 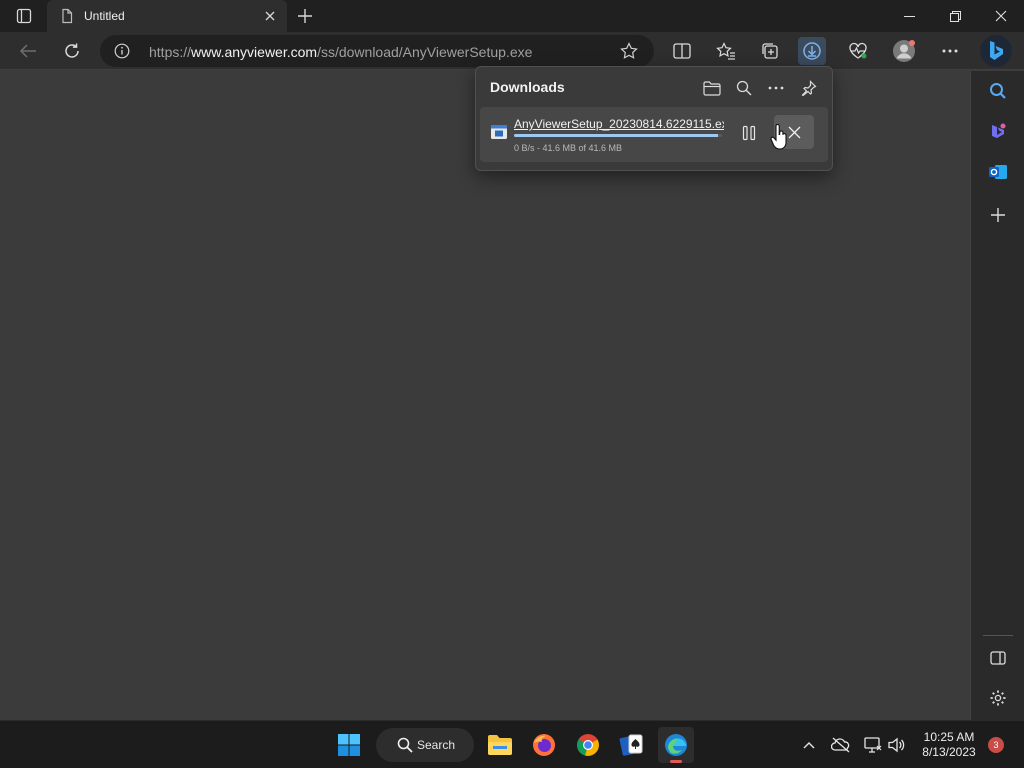 What do you see at coordinates (676, 761) in the screenshot?
I see `active-app-indicator` at bounding box center [676, 761].